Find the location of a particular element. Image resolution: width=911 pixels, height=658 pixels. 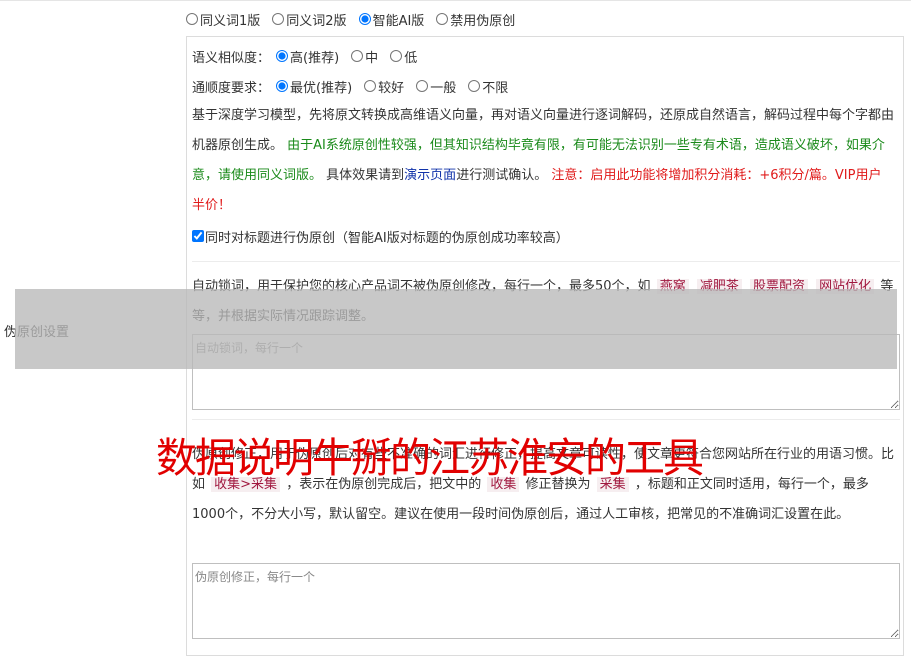

fluency-normal-radio is located at coordinates (422, 86).